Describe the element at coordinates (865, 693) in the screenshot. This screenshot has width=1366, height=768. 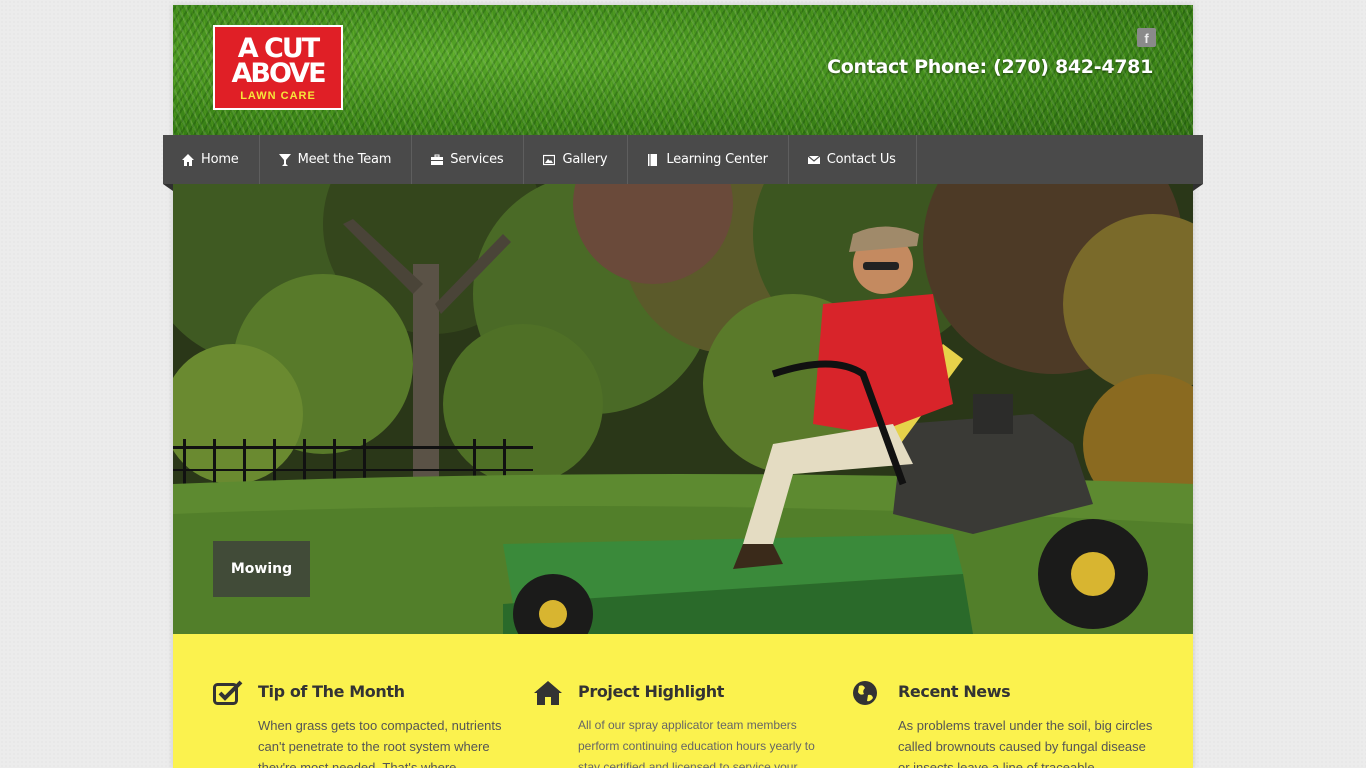
I see `globe-icon` at that location.